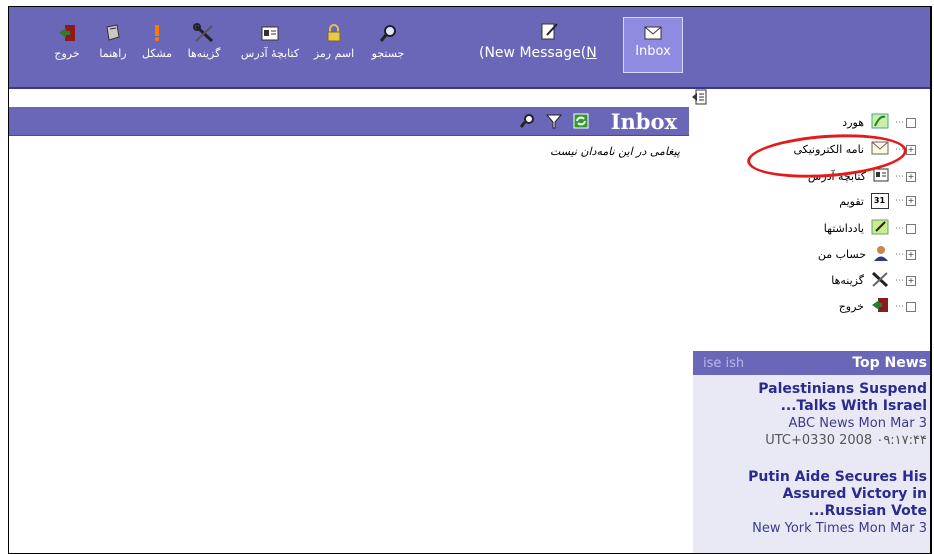  I want to click on user-icon, so click(881, 254).